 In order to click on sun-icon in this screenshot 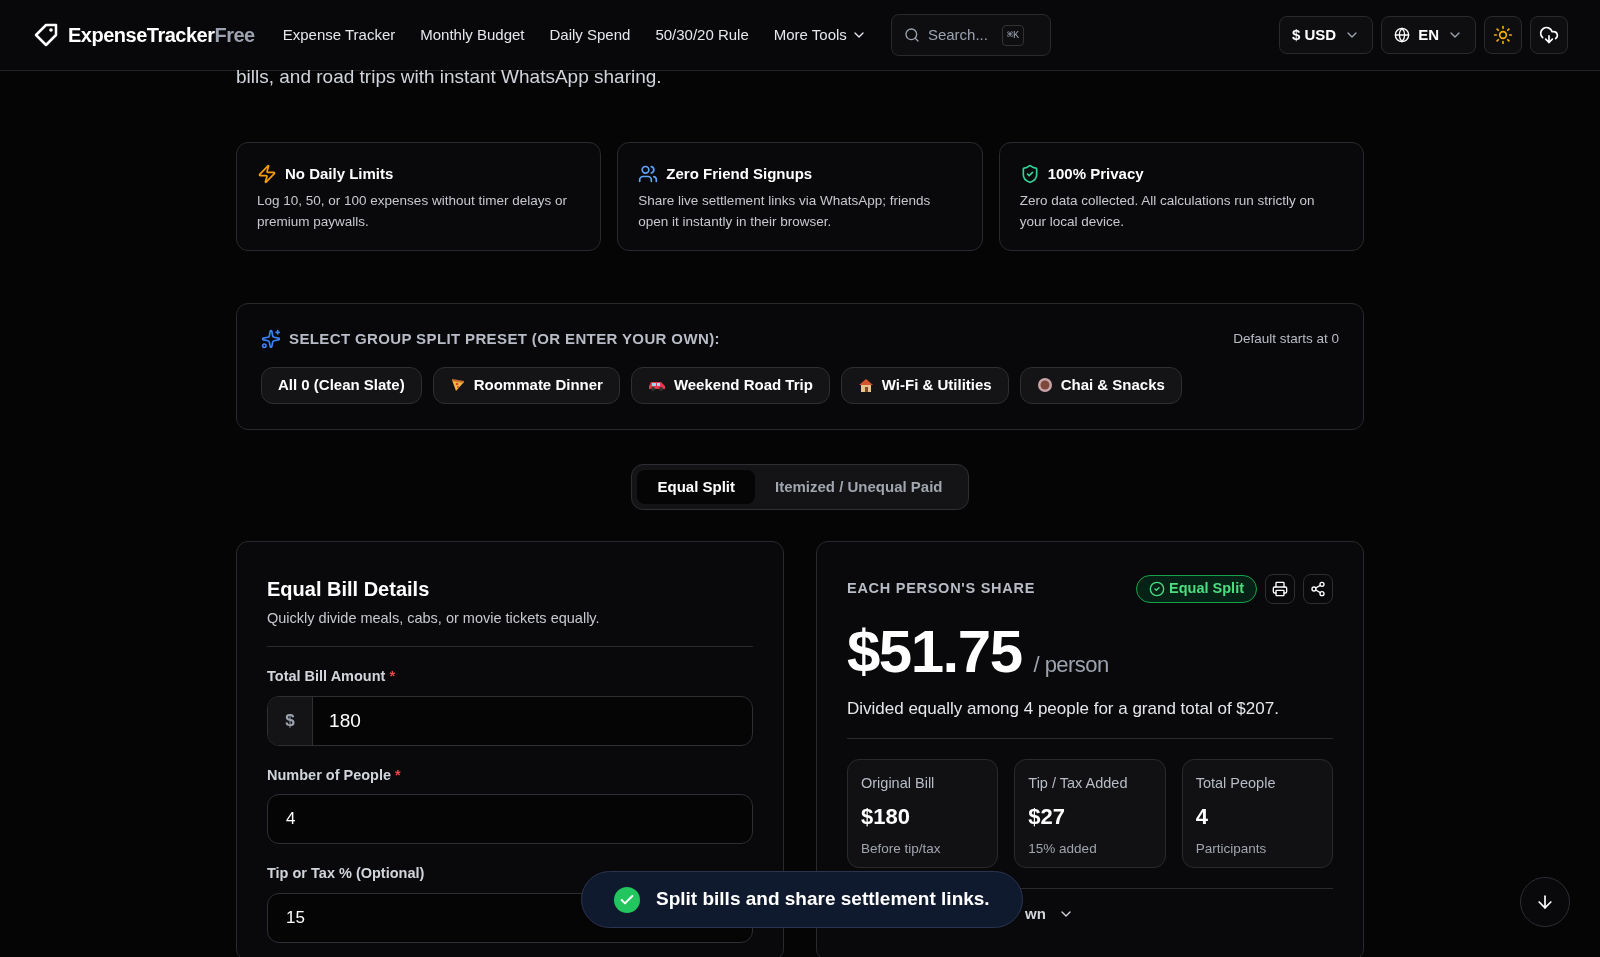, I will do `click(1503, 35)`.